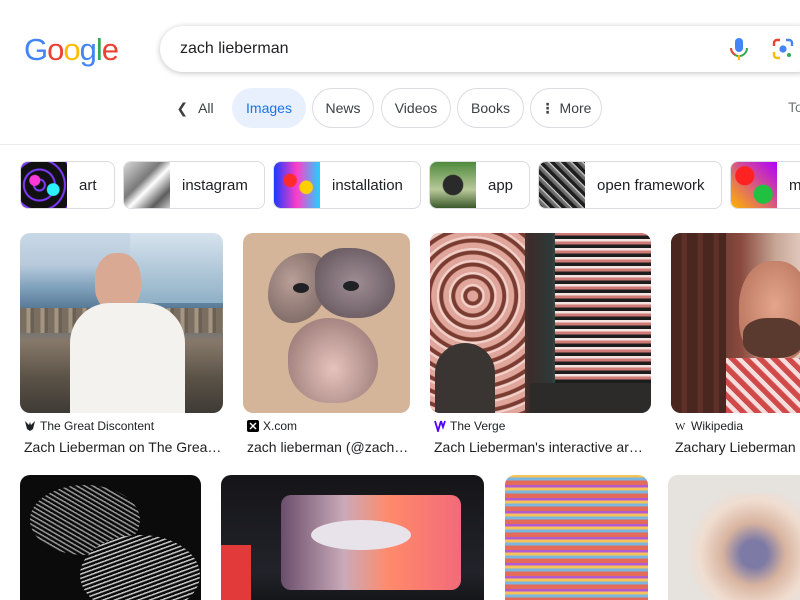 This screenshot has height=600, width=800. I want to click on tab-books: Books, so click(490, 108).